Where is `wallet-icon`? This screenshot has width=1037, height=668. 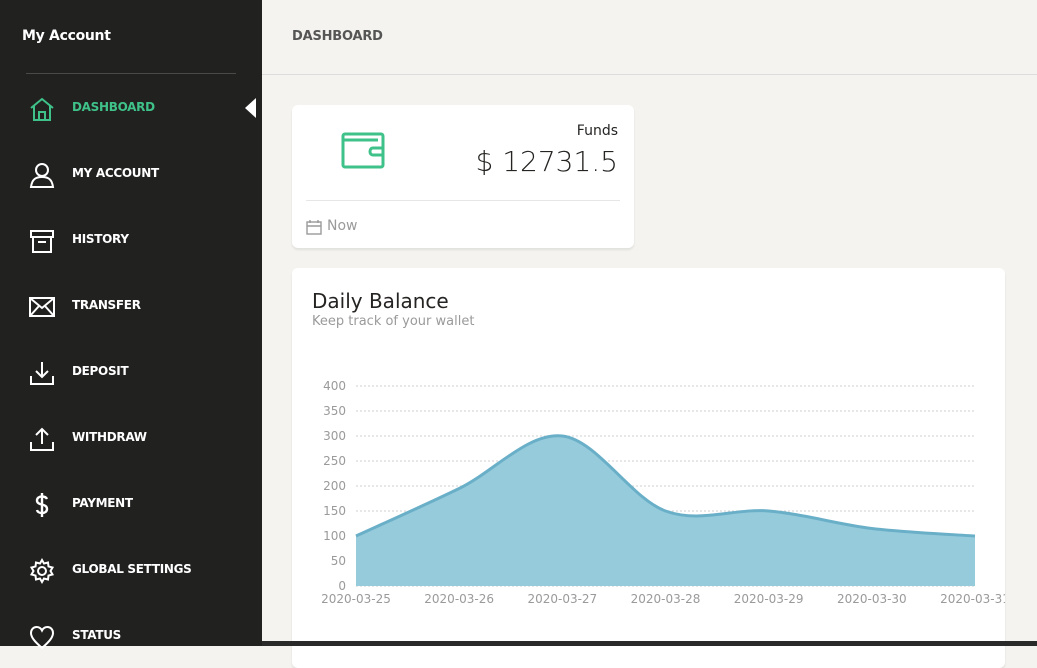
wallet-icon is located at coordinates (364, 151).